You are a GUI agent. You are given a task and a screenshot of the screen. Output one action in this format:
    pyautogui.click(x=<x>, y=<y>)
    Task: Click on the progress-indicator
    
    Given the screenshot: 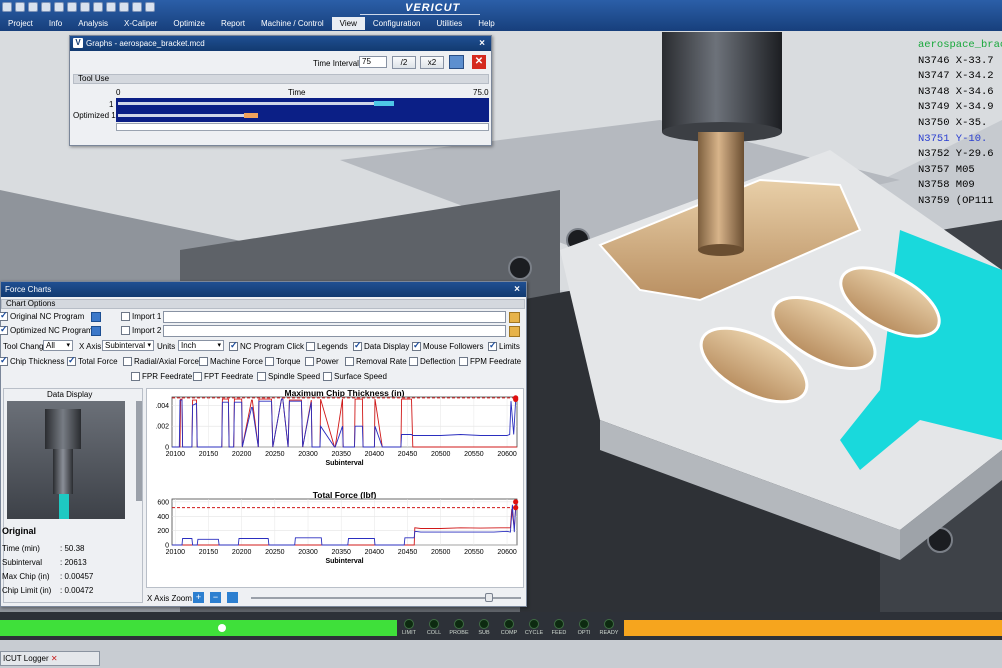 What is the action you would take?
    pyautogui.click(x=222, y=628)
    